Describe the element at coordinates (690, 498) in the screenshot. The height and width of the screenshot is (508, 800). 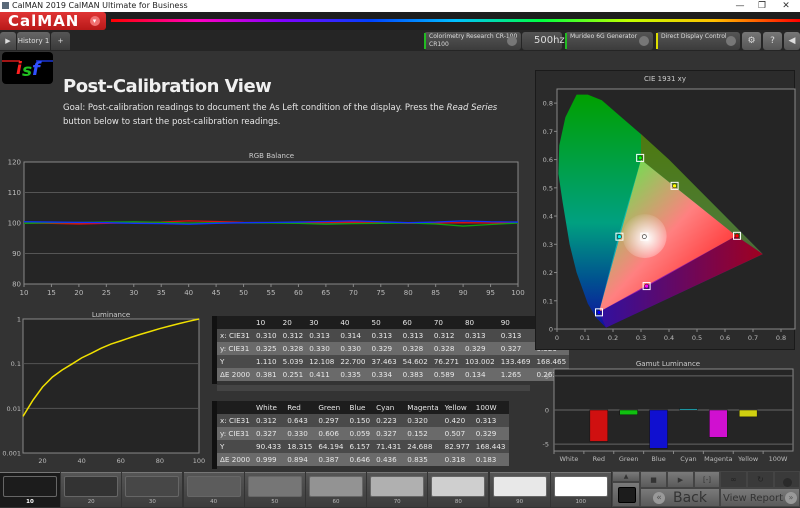
I see `back-label: Back` at that location.